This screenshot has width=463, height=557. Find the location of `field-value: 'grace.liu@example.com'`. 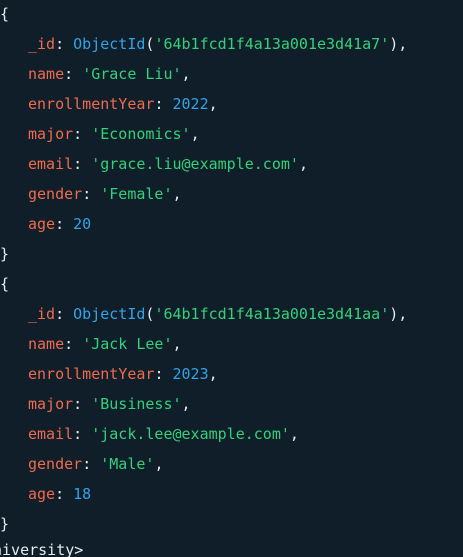

field-value: 'grace.liu@example.com' is located at coordinates (195, 164).